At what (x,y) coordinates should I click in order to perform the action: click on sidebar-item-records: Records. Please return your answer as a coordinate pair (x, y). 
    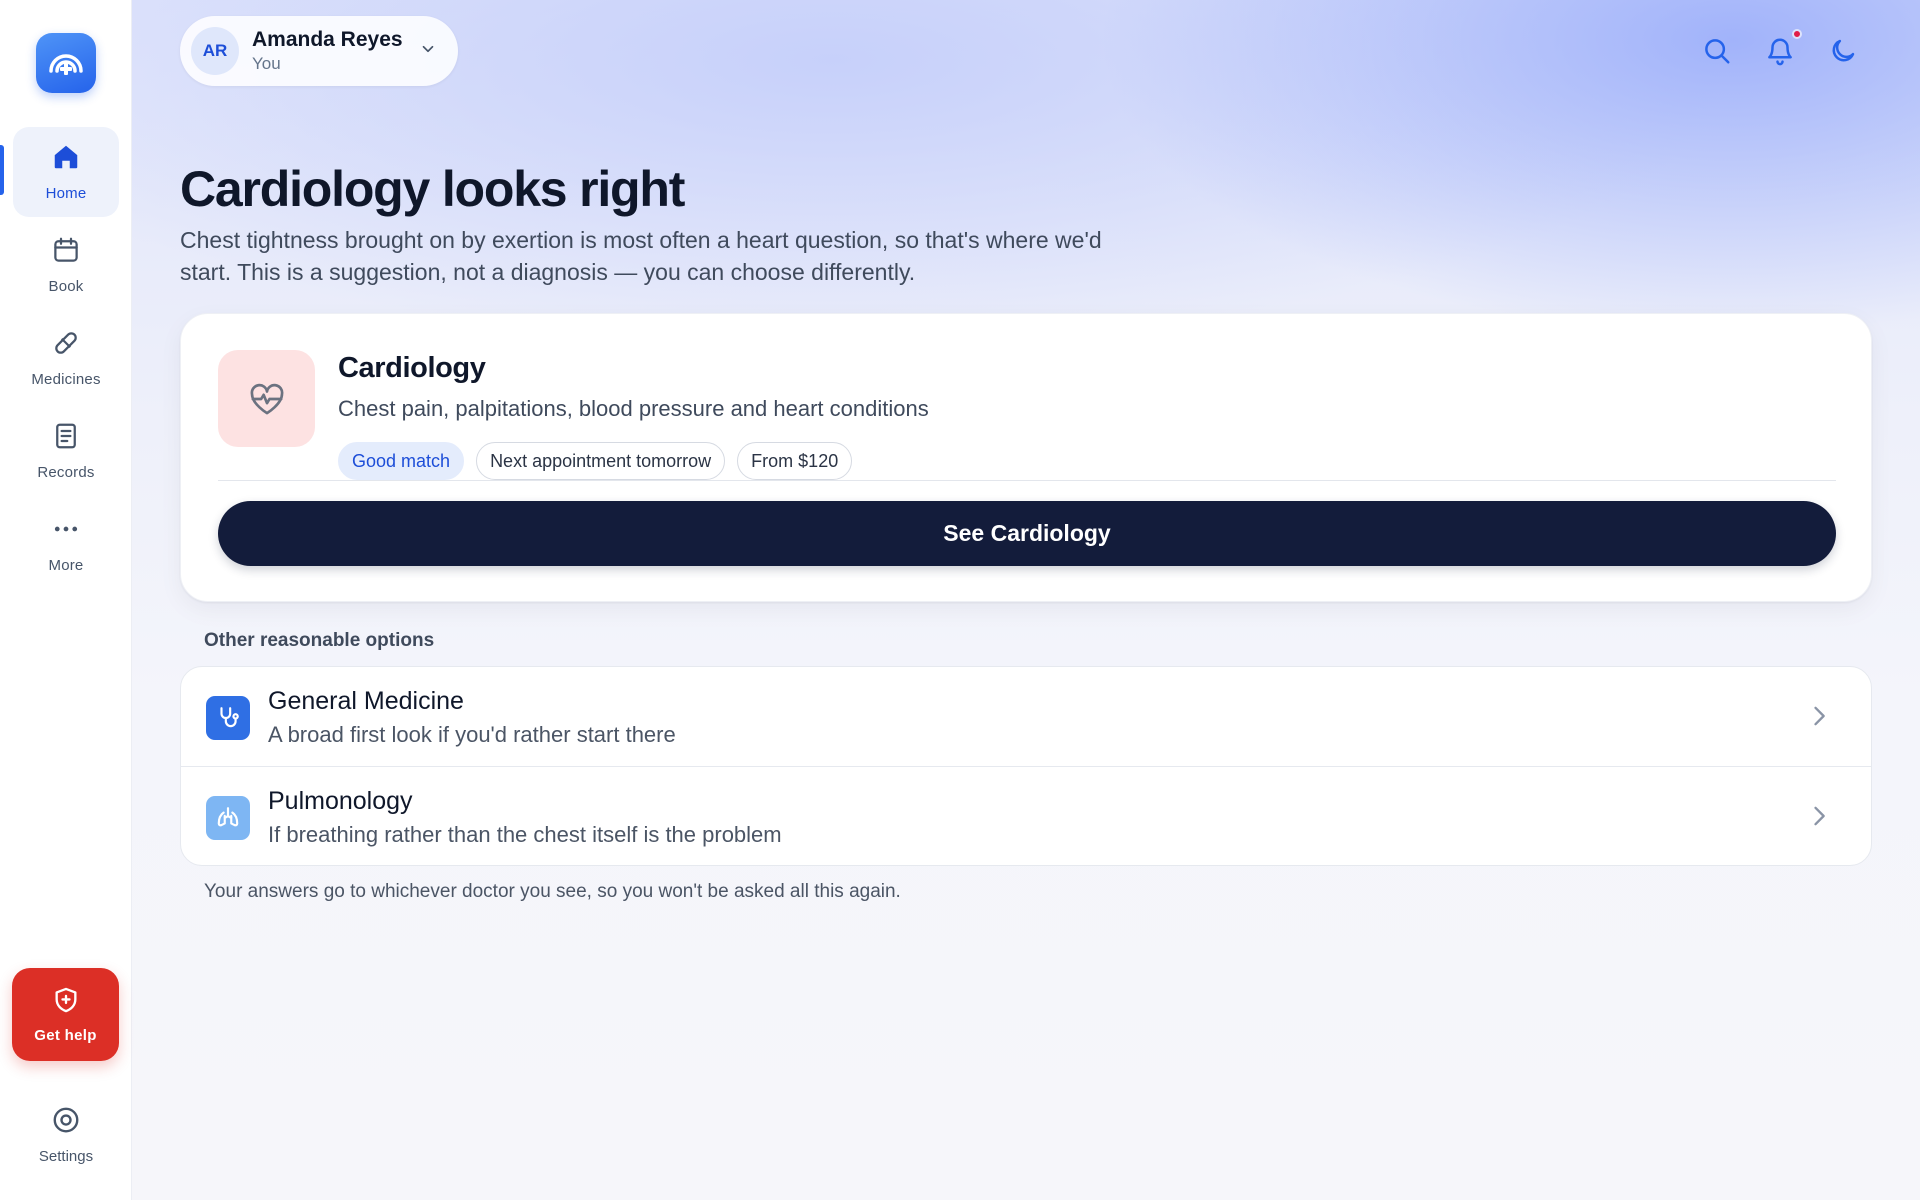
    Looking at the image, I should click on (66, 451).